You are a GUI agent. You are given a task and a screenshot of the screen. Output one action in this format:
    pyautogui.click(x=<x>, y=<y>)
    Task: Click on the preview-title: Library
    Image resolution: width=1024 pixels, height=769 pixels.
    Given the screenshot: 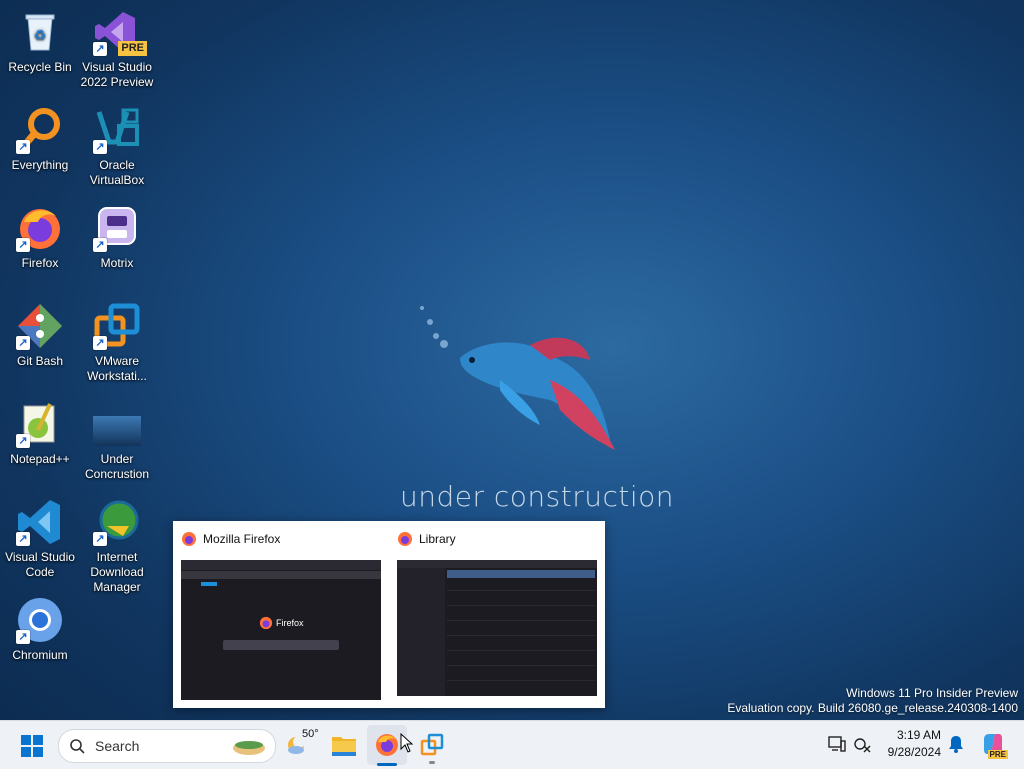 What is the action you would take?
    pyautogui.click(x=437, y=539)
    